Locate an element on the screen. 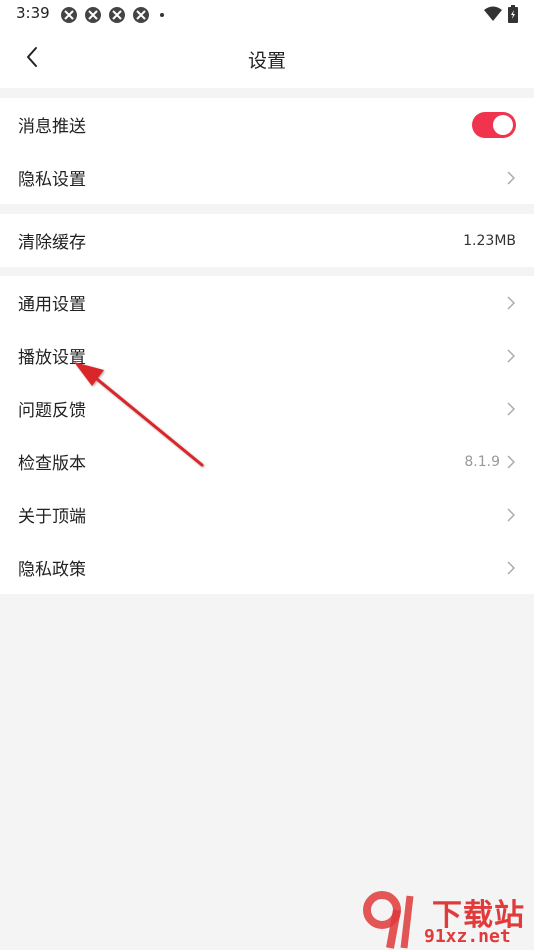 This screenshot has height=950, width=534. settings-row-privacy-settings: 隐私设置 is located at coordinates (267, 177).